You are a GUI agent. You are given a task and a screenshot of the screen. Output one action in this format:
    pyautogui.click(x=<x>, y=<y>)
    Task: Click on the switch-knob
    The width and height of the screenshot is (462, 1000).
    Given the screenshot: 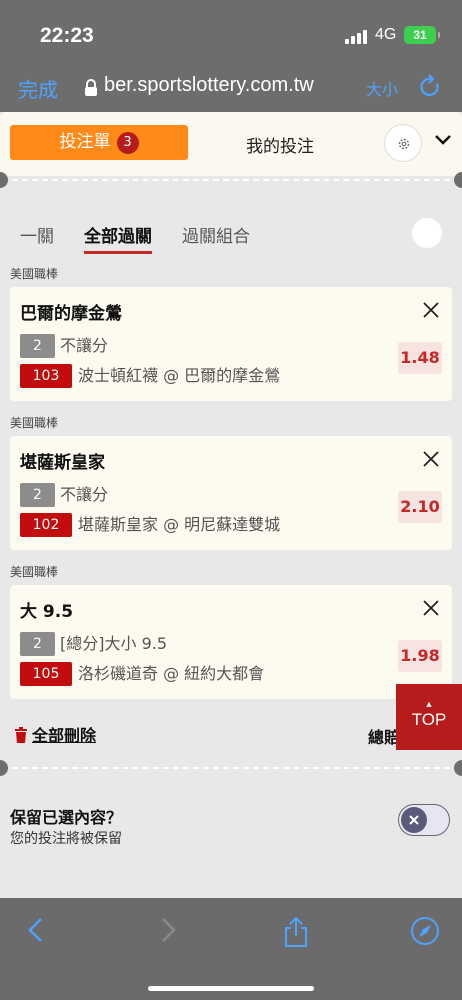 What is the action you would take?
    pyautogui.click(x=414, y=820)
    